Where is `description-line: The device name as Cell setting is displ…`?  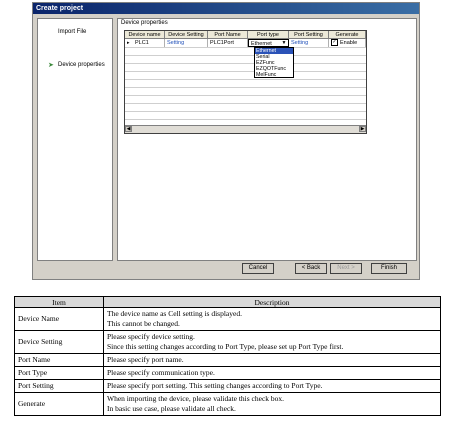 description-line: The device name as Cell setting is displ… is located at coordinates (174, 313).